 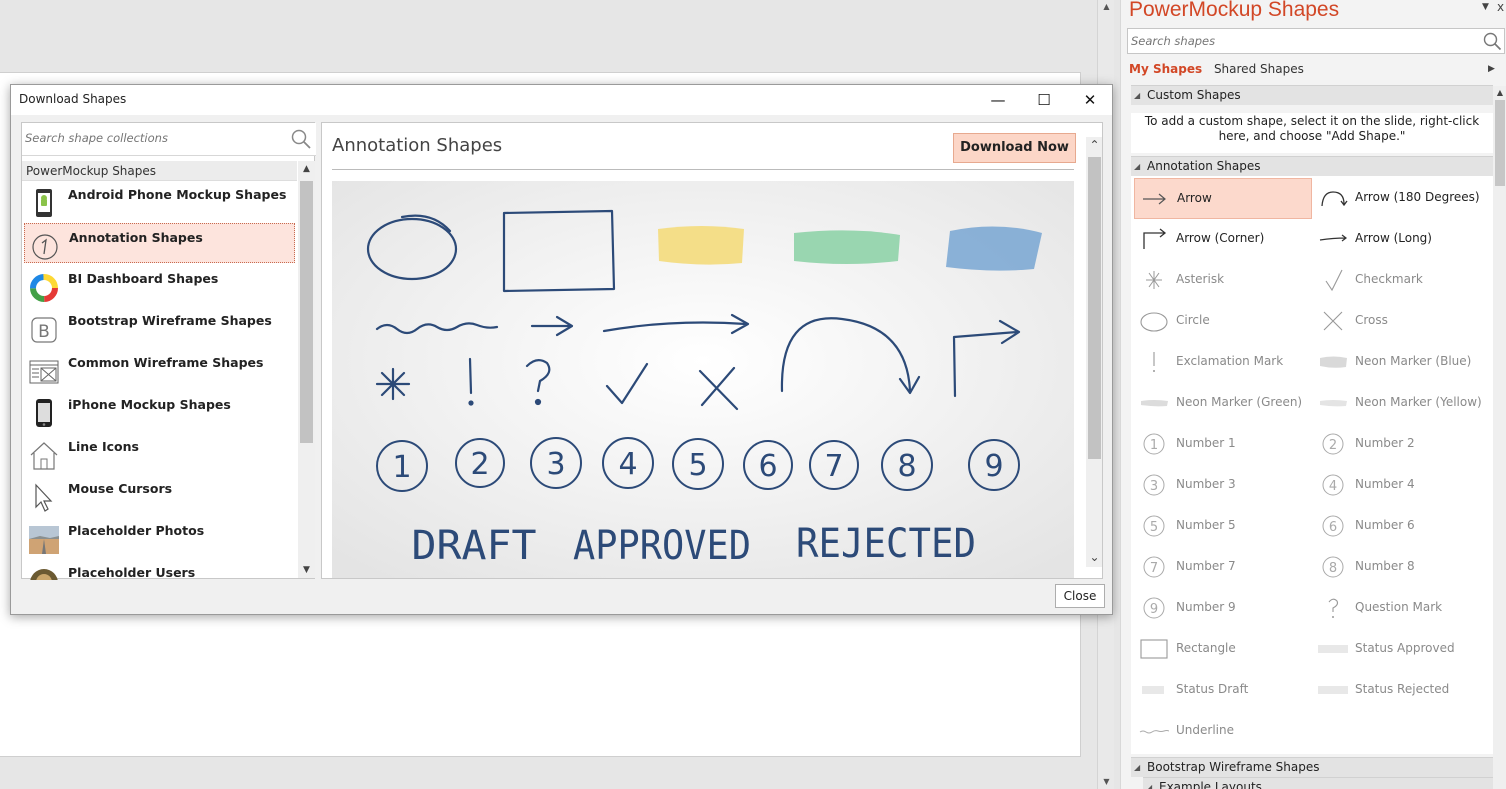 I want to click on shape-number-7: 7 Number 7, so click(x=1223, y=567).